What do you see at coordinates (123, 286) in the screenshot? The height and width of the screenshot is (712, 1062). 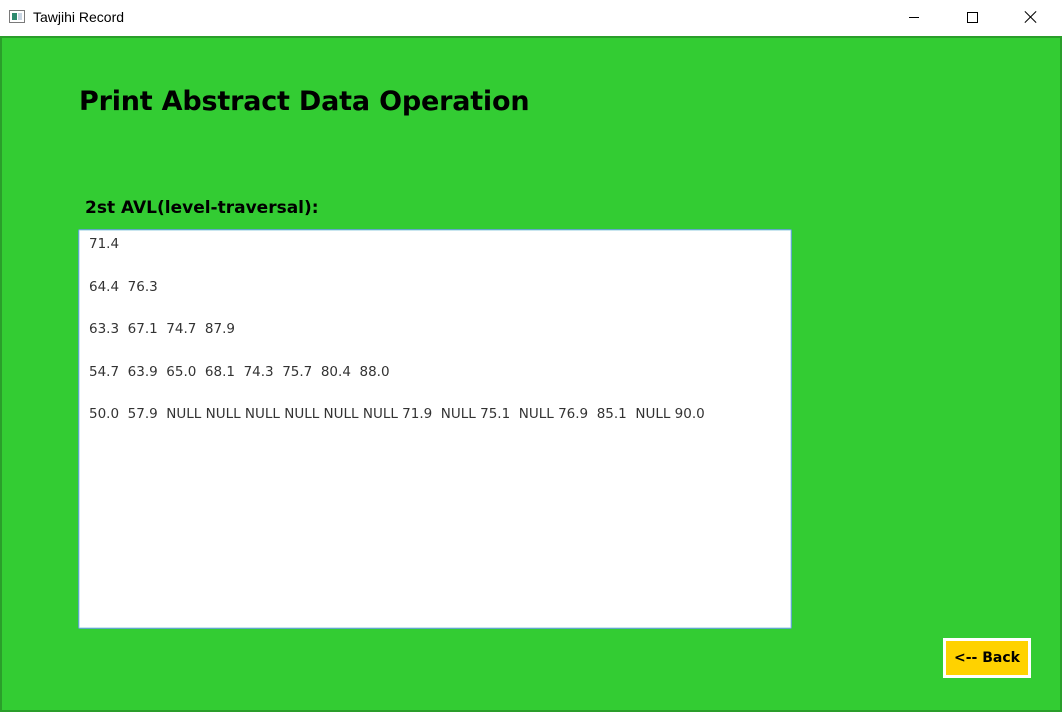 I see `output-line-level-2: 64.4 76.3` at bounding box center [123, 286].